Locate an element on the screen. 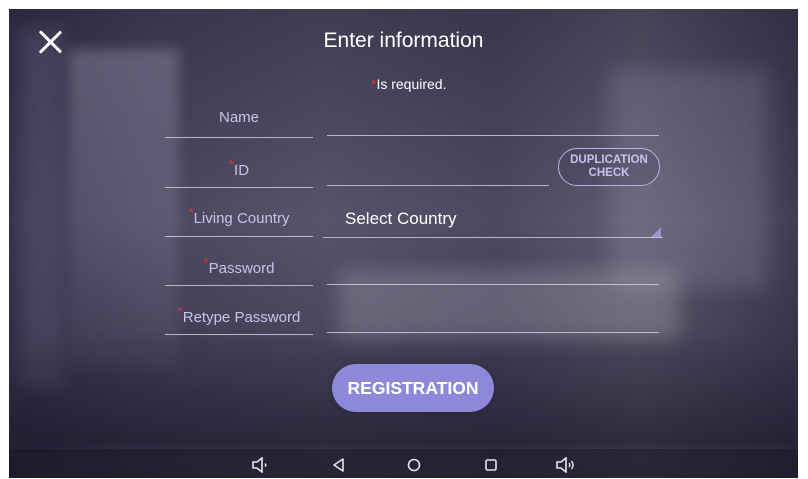  retype-password-label: *Retype Password is located at coordinates (239, 315).